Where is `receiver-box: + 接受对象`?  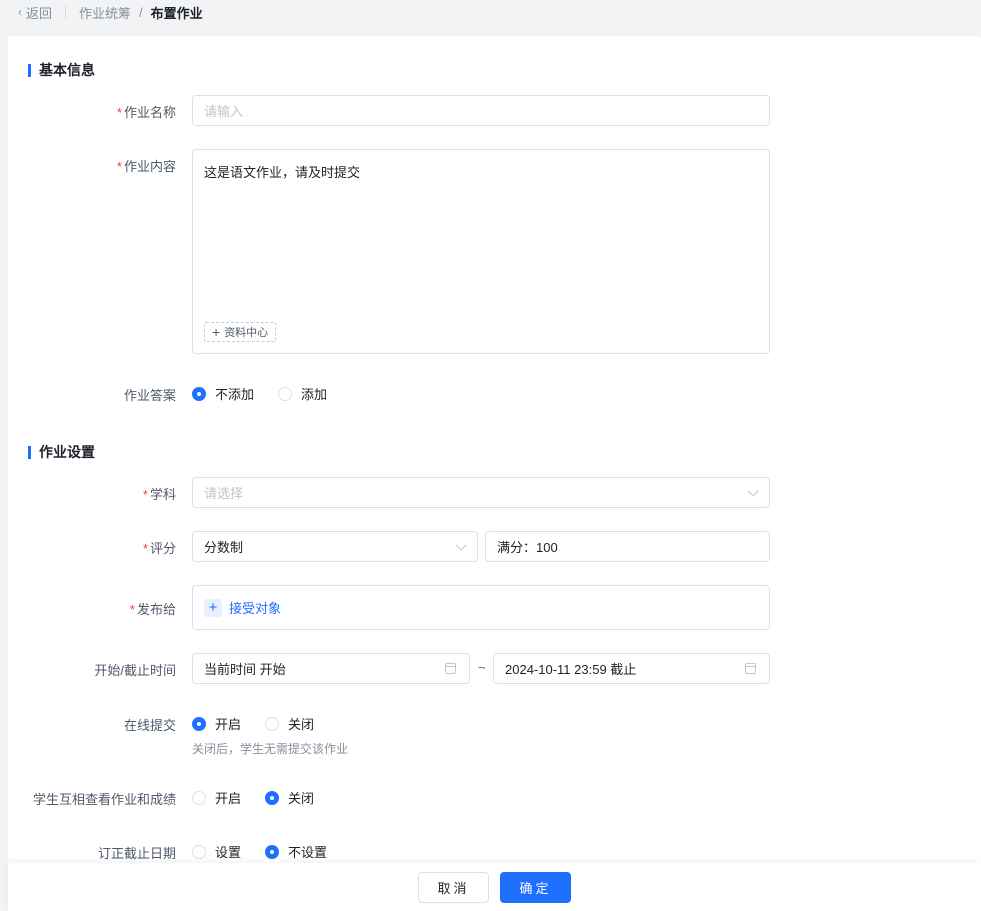
receiver-box: + 接受对象 is located at coordinates (481, 607).